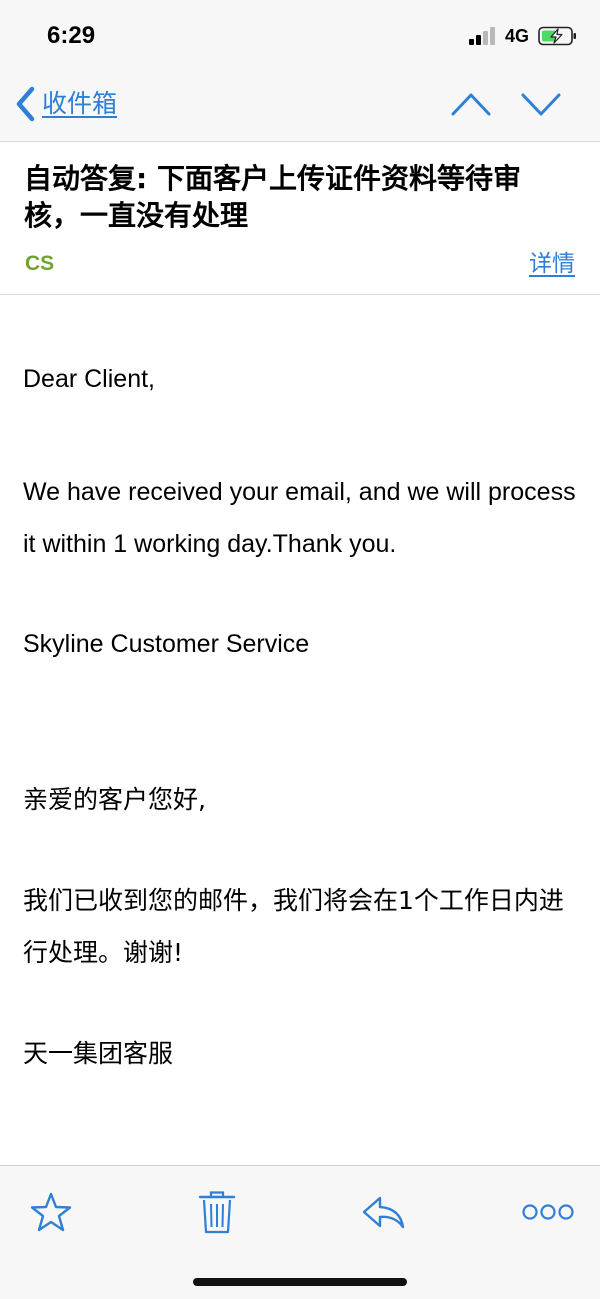 This screenshot has width=600, height=1299. What do you see at coordinates (517, 36) in the screenshot?
I see `network-label: 4G` at bounding box center [517, 36].